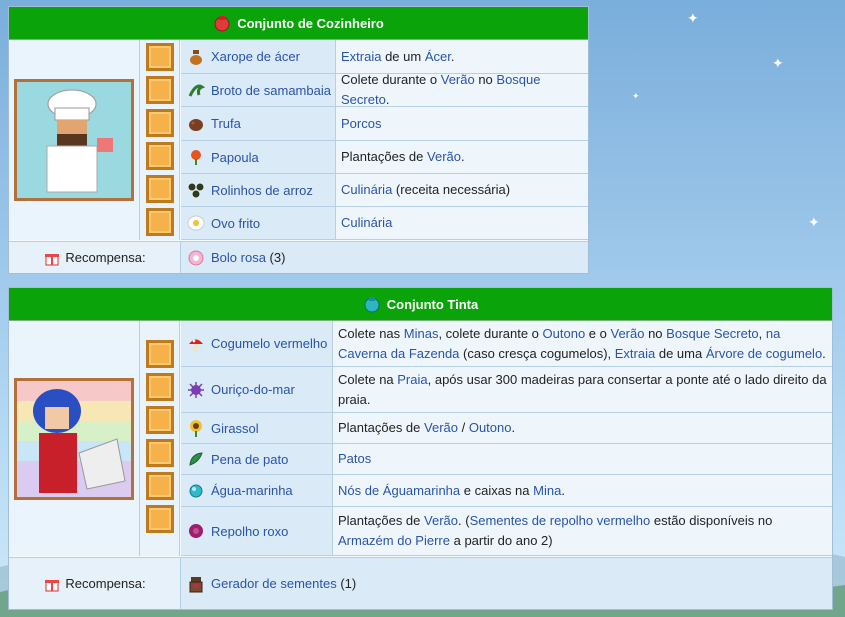 Image resolution: width=845 pixels, height=617 pixels. Describe the element at coordinates (196, 345) in the screenshot. I see `red-mushroom-icon` at that location.